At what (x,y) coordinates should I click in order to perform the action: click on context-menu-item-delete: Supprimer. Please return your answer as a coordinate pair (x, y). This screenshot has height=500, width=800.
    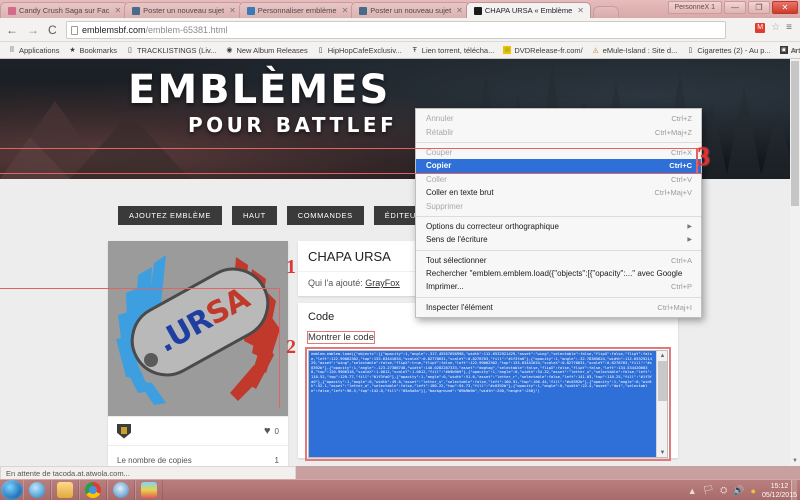
    Looking at the image, I should click on (558, 205).